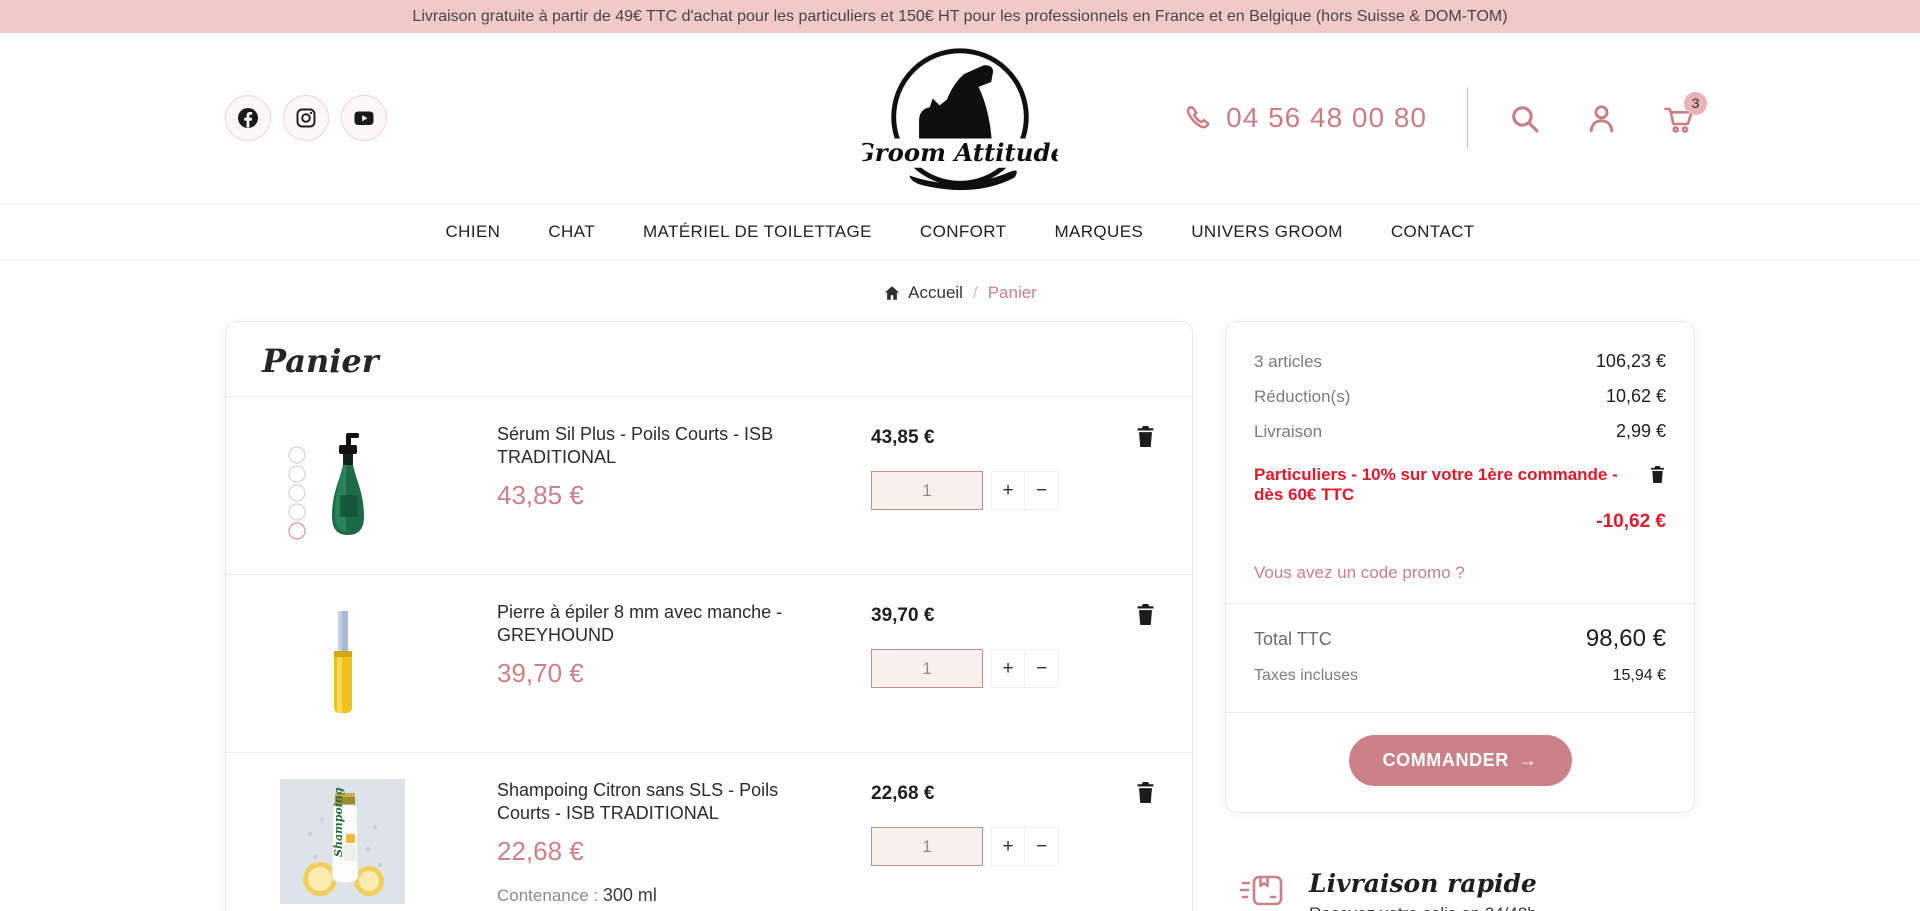  What do you see at coordinates (1433, 232) in the screenshot?
I see `nav-item-contact: CONTACT` at bounding box center [1433, 232].